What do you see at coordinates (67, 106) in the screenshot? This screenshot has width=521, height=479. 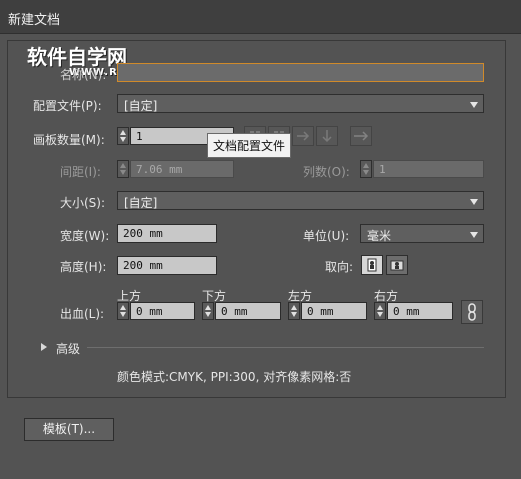 I see `profile-label: 配置文件(P):` at bounding box center [67, 106].